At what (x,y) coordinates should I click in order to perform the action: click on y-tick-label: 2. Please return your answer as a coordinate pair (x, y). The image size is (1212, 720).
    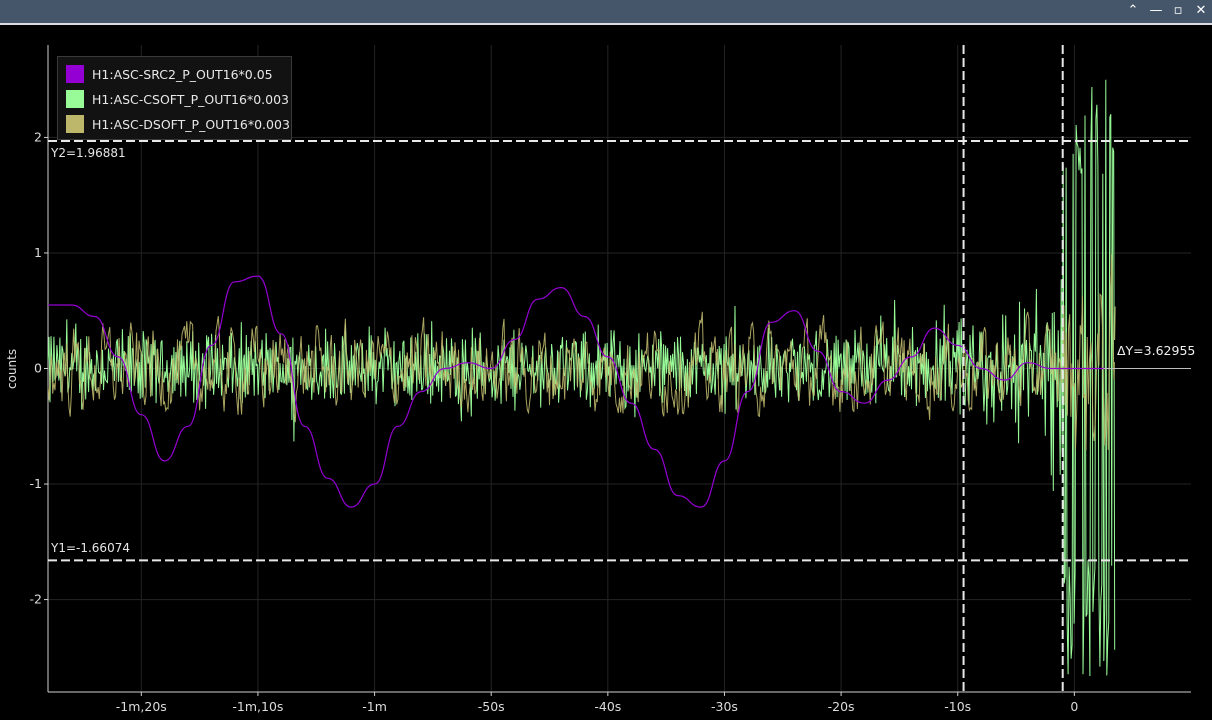
    Looking at the image, I should click on (38, 136).